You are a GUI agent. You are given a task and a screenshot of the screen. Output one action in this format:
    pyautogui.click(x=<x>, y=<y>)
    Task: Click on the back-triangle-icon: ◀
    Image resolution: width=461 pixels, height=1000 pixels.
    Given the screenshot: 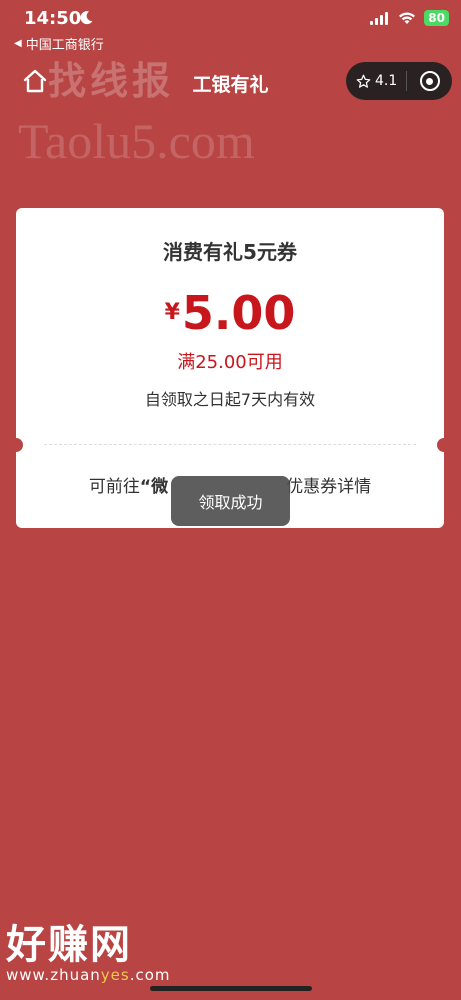 What is the action you would take?
    pyautogui.click(x=18, y=43)
    